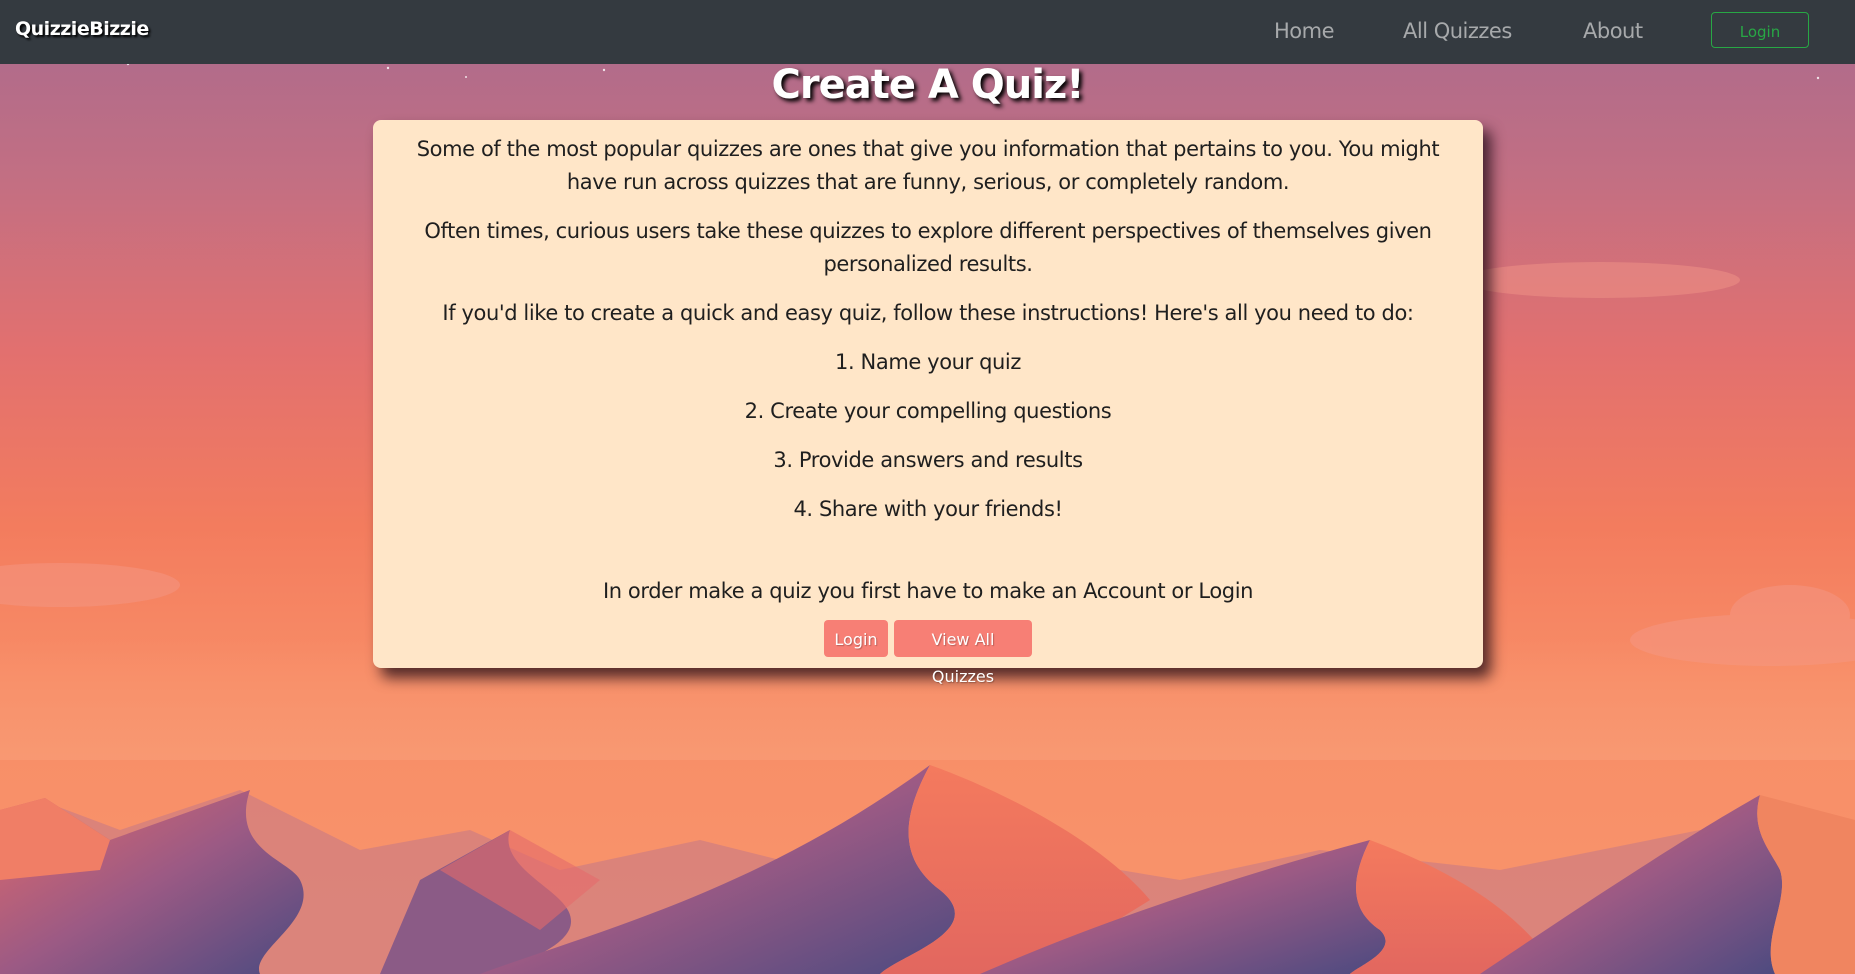 Image resolution: width=1855 pixels, height=974 pixels. What do you see at coordinates (856, 638) in the screenshot?
I see `login-button: Login` at bounding box center [856, 638].